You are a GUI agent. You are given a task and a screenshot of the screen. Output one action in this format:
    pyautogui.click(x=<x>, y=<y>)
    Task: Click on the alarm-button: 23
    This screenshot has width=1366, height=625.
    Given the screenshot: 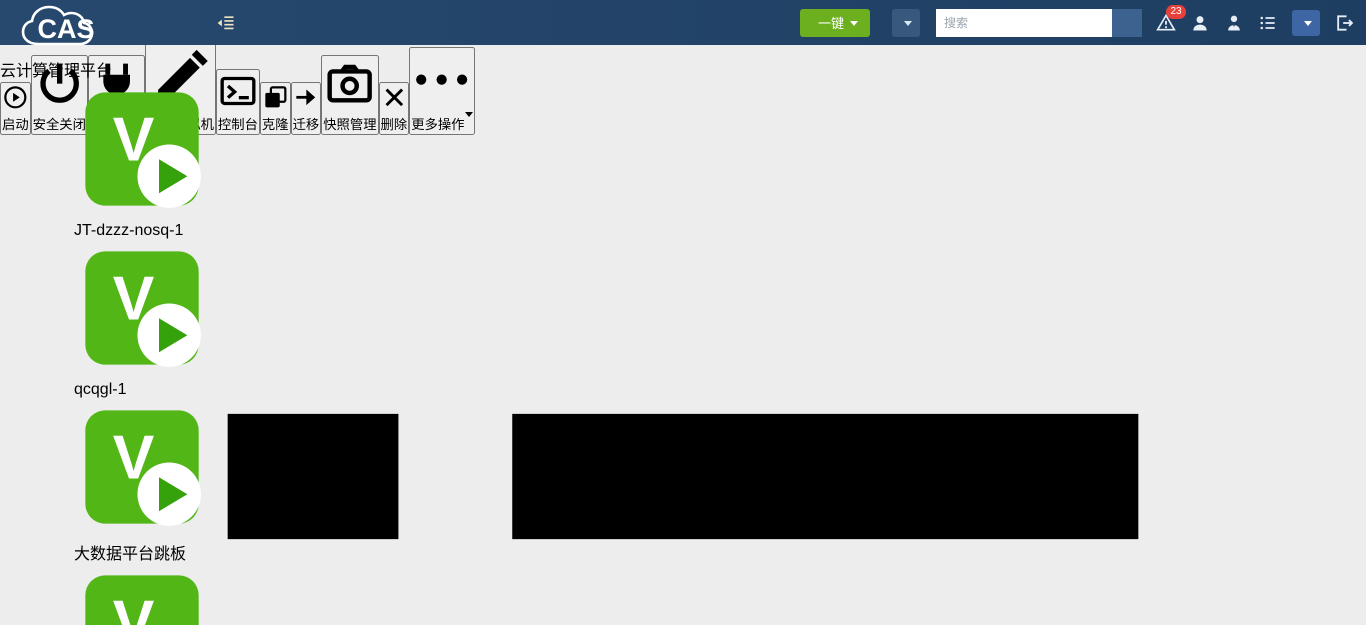 What is the action you would take?
    pyautogui.click(x=1171, y=18)
    